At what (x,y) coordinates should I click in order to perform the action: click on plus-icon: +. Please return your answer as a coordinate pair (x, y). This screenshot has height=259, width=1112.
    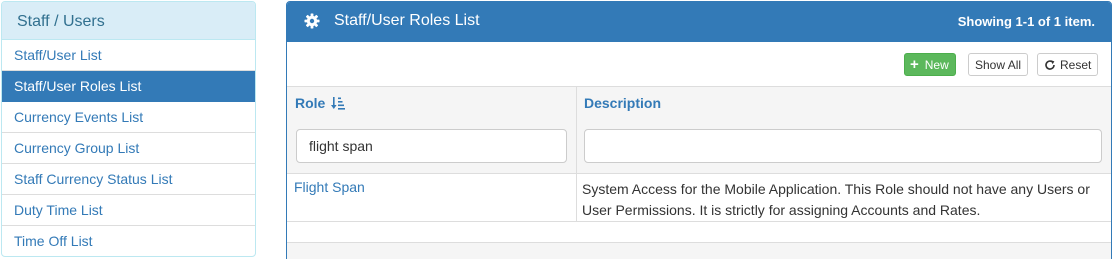
    Looking at the image, I should click on (914, 64).